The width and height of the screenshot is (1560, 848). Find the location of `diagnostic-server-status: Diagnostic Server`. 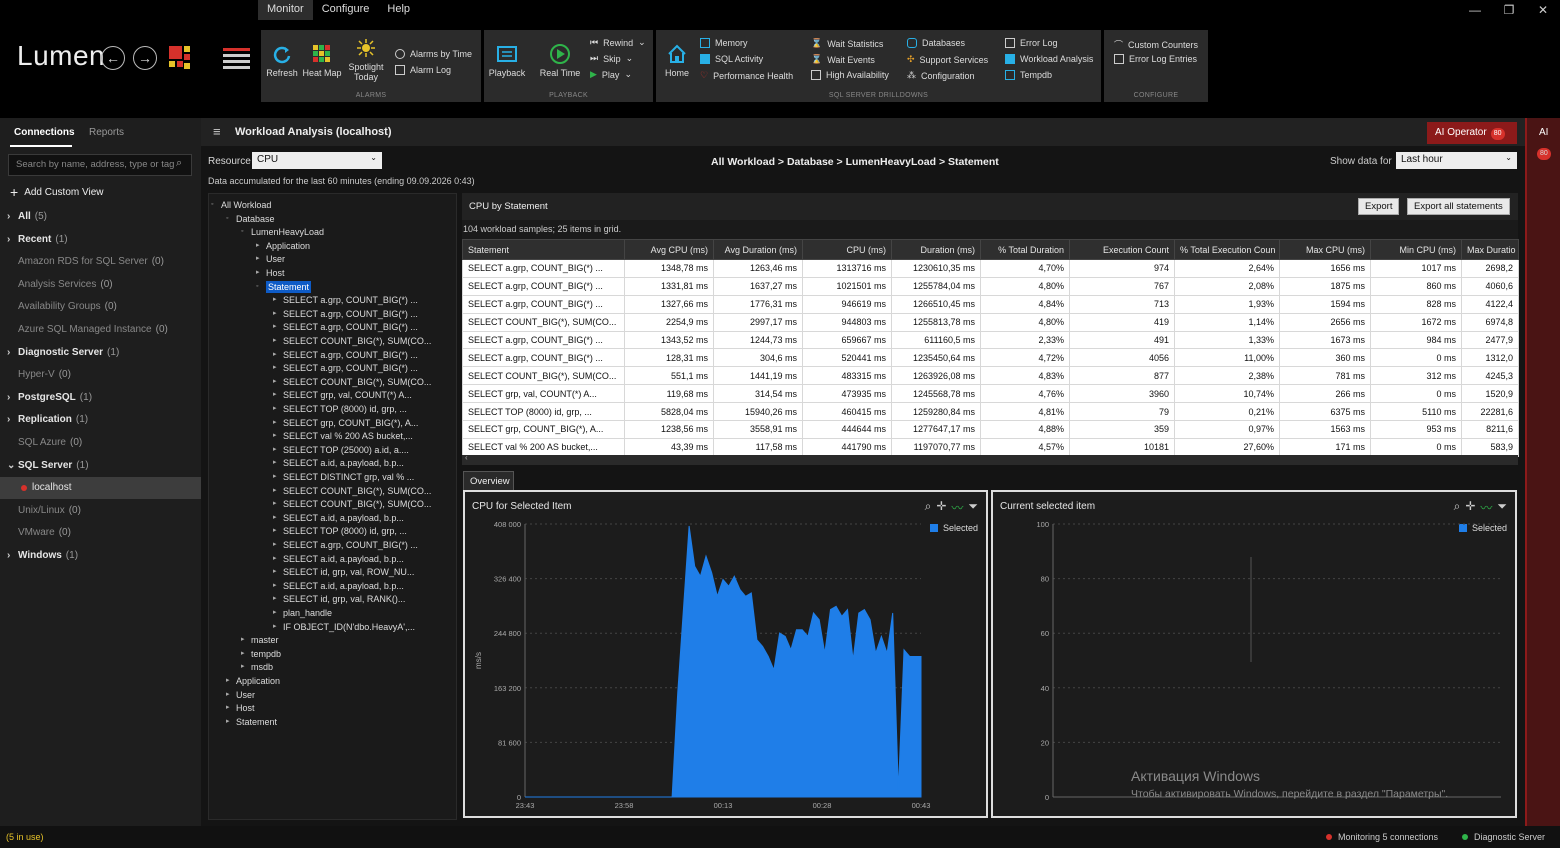

diagnostic-server-status: Diagnostic Server is located at coordinates (1503, 837).